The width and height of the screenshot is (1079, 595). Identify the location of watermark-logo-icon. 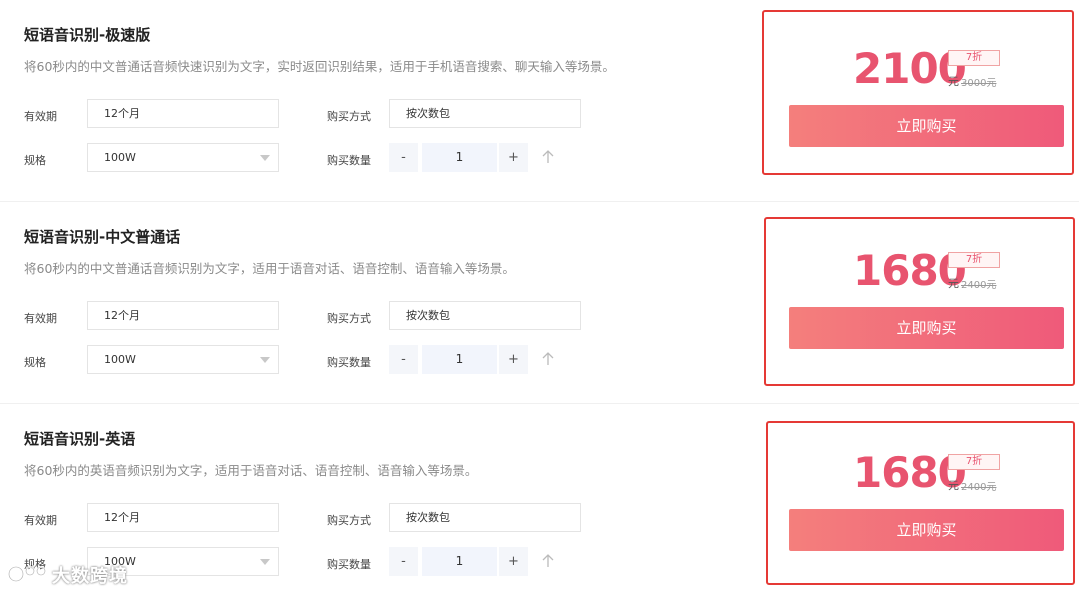
(27, 574).